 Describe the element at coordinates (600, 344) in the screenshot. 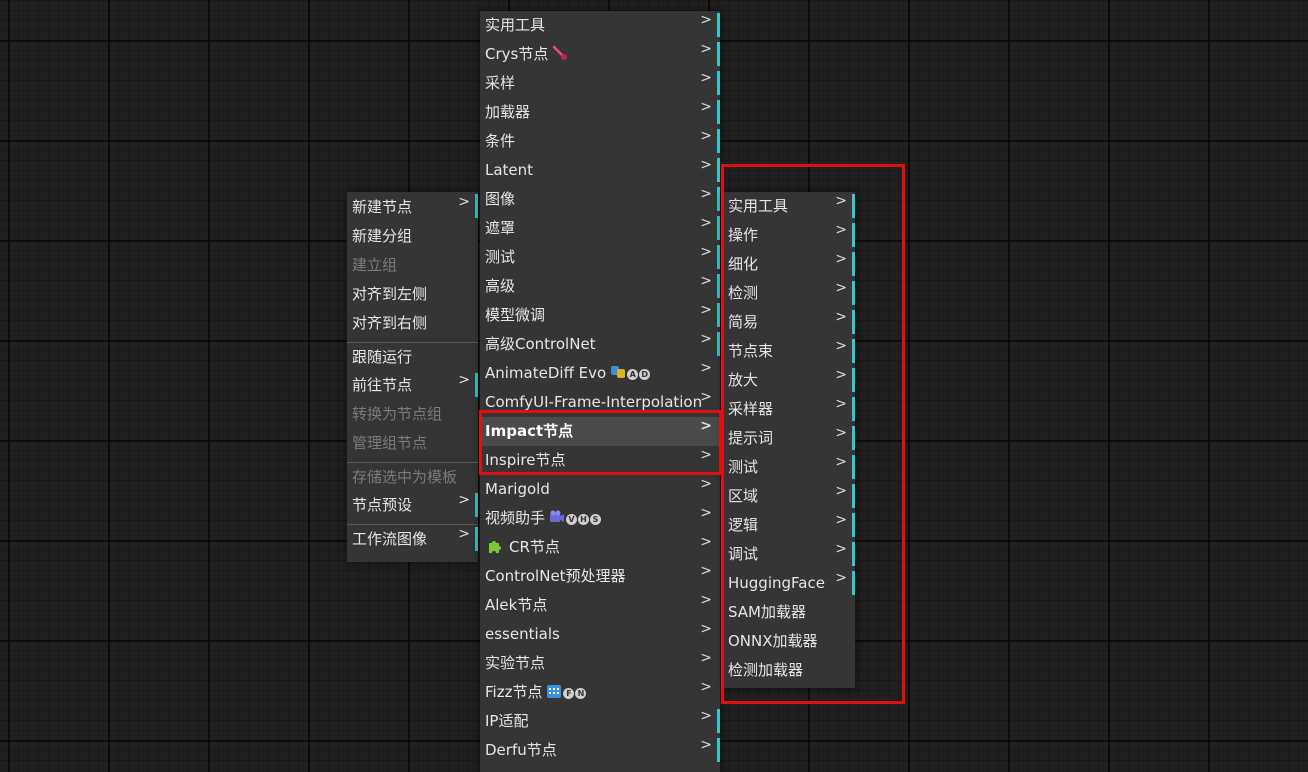

I see `category-advanced-controlnet: 高级ControlNet >` at that location.